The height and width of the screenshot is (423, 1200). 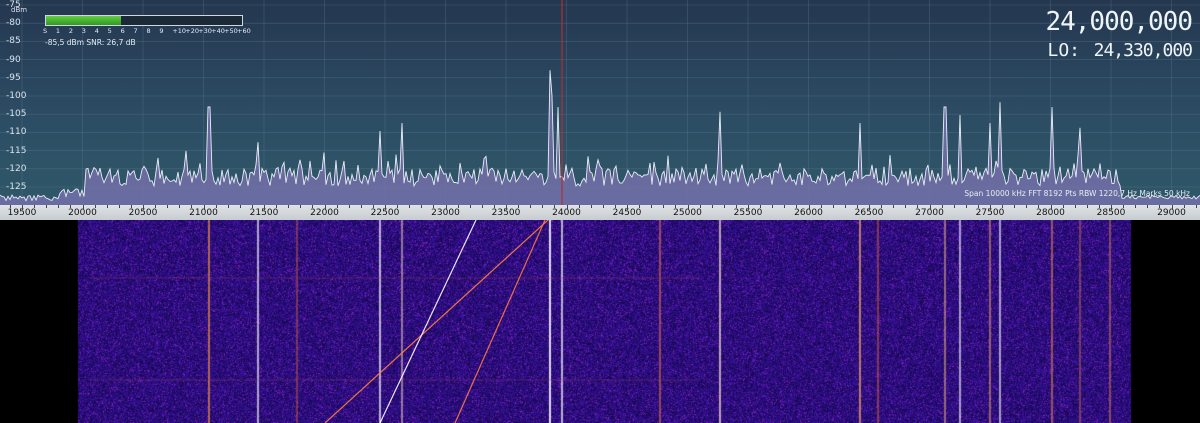 What do you see at coordinates (148, 31) in the screenshot?
I see `s-meter-scale-label: 8` at bounding box center [148, 31].